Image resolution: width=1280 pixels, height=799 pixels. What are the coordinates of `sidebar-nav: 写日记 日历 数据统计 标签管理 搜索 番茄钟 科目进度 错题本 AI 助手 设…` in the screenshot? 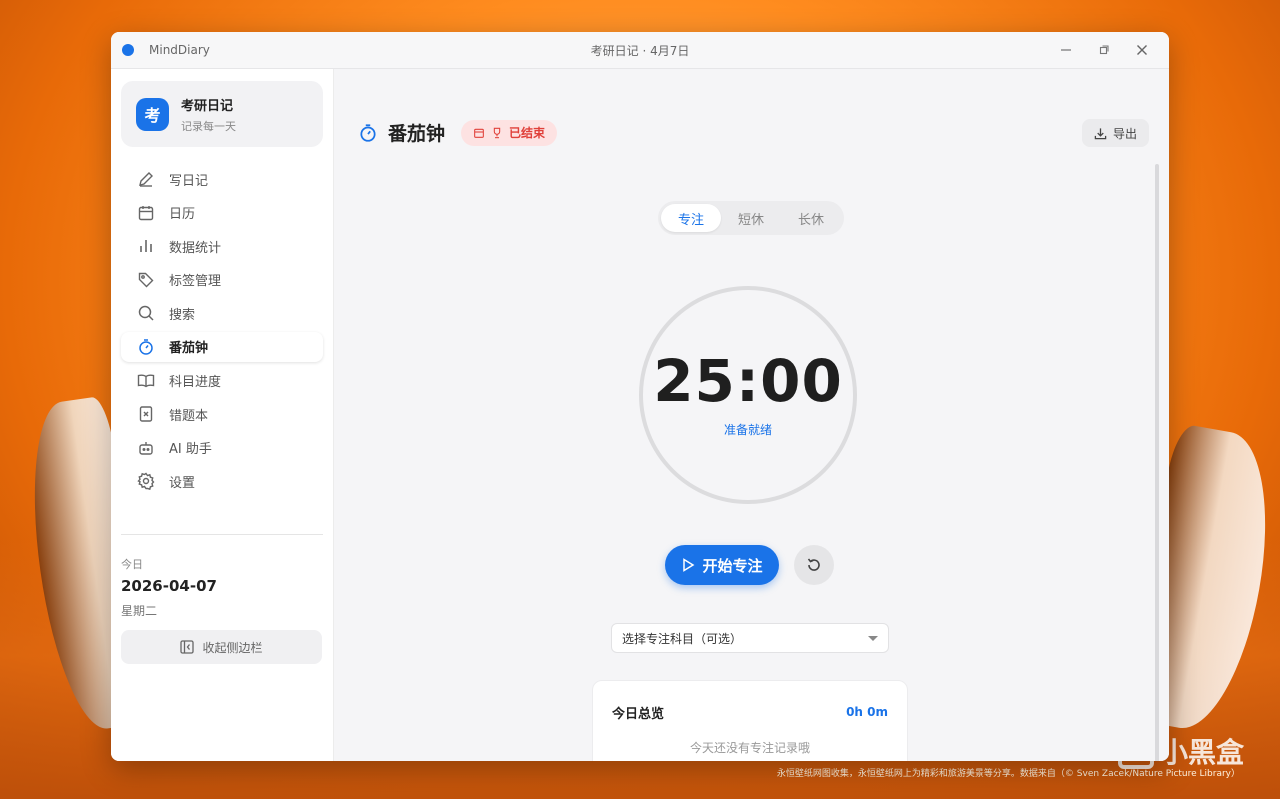 It's located at (222, 330).